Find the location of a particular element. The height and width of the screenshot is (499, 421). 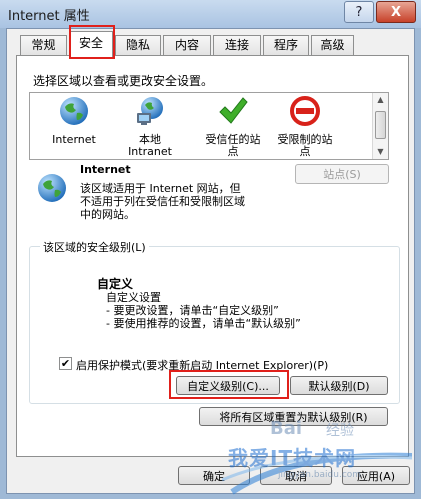

zone-intranet-label: 本地 Intranet is located at coordinates (150, 145).